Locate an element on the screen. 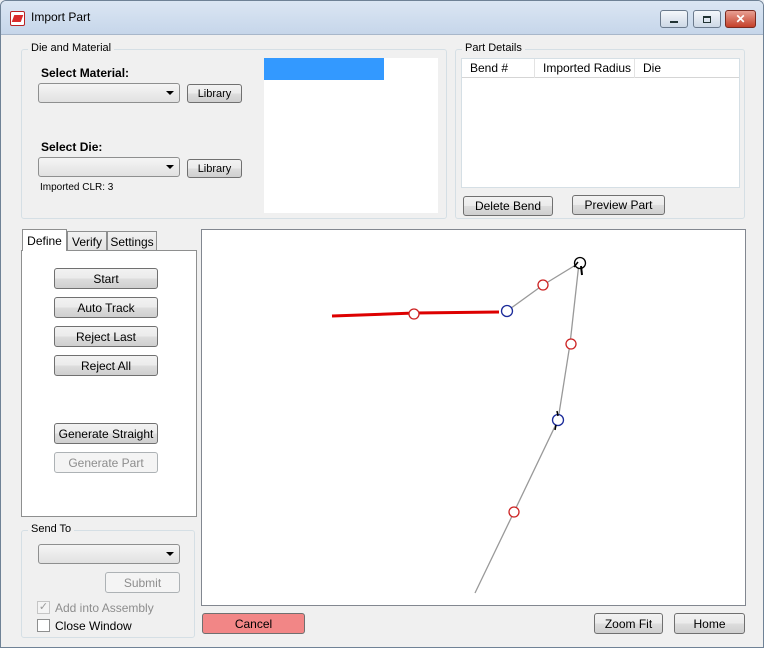 The image size is (764, 648). select-die-label: Select Die: is located at coordinates (72, 147).